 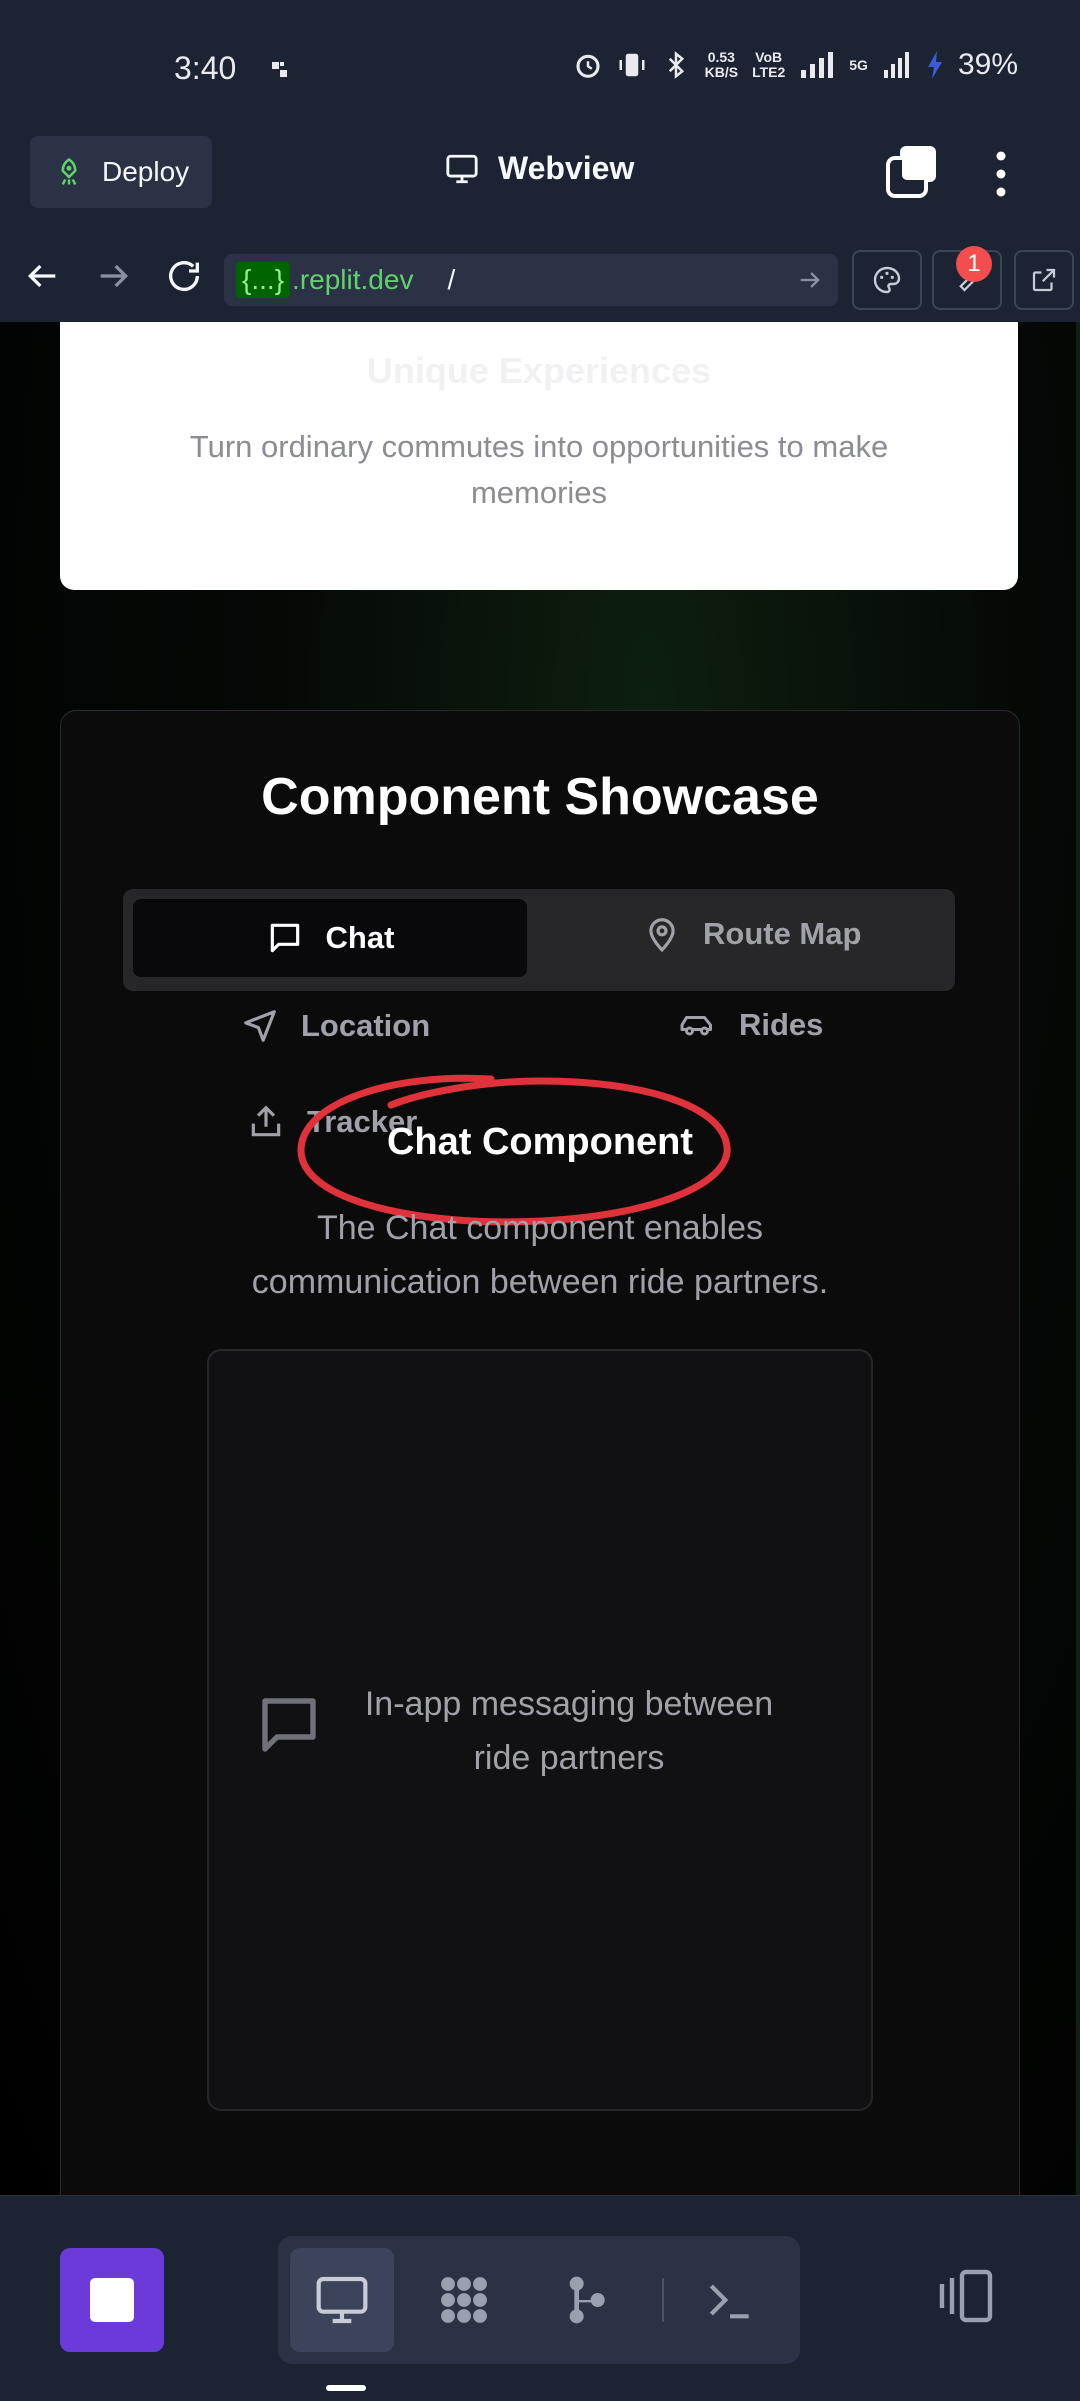 I want to click on tab-rides-label: Rides, so click(x=781, y=1024).